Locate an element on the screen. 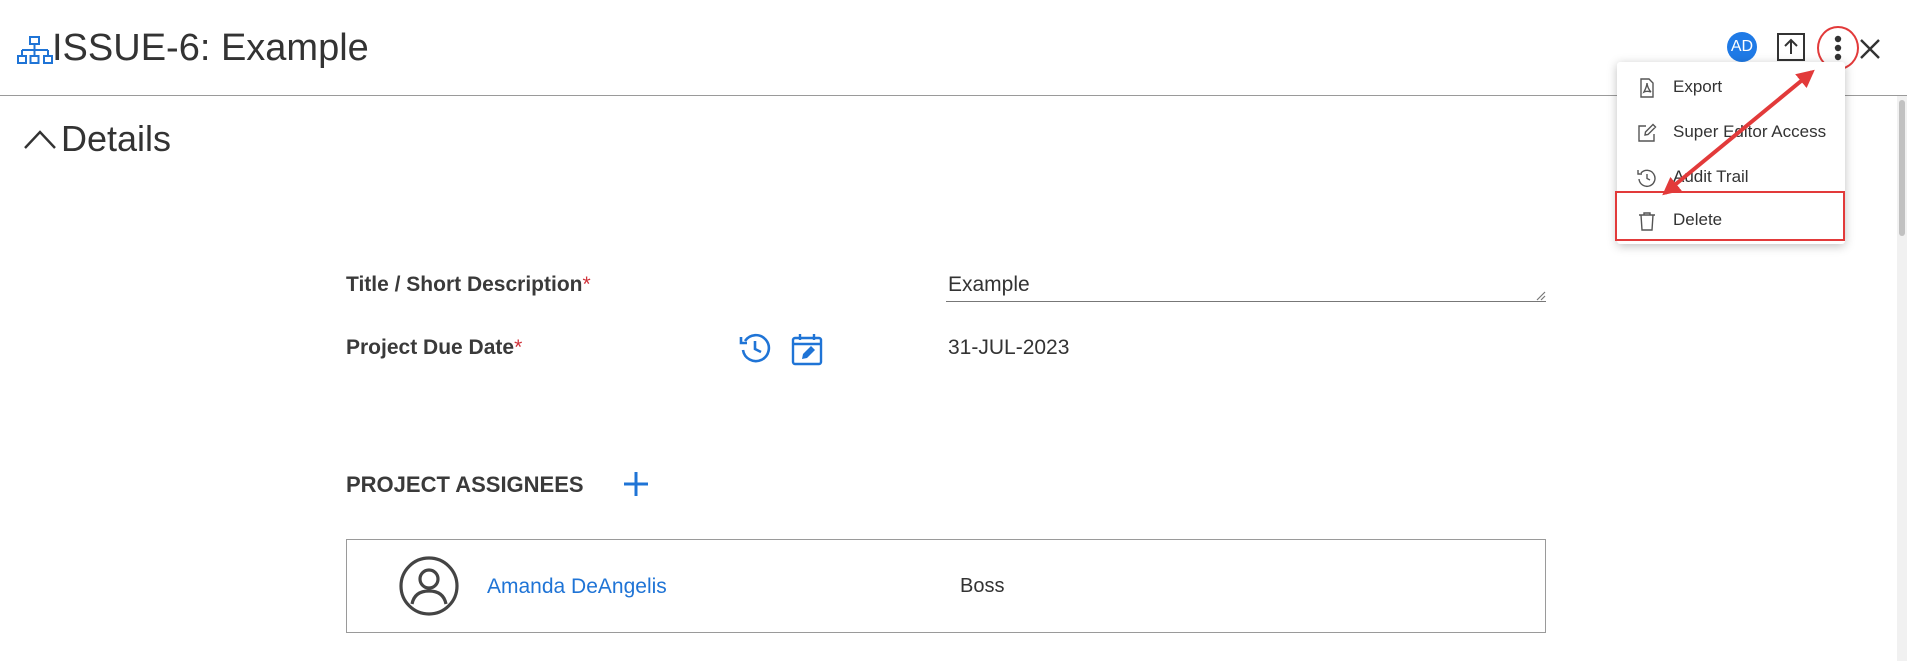  trash-icon is located at coordinates (1647, 221).